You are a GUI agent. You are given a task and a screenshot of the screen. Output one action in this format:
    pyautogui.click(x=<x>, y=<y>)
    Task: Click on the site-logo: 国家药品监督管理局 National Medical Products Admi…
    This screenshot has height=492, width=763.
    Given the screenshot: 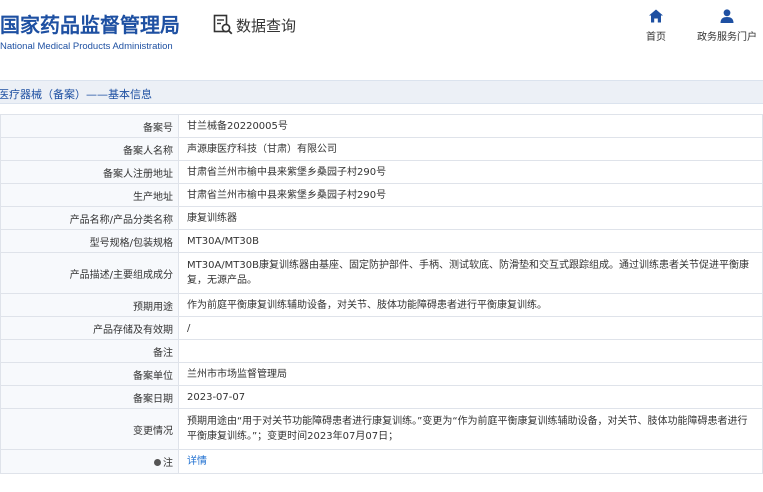 What is the action you would take?
    pyautogui.click(x=90, y=30)
    